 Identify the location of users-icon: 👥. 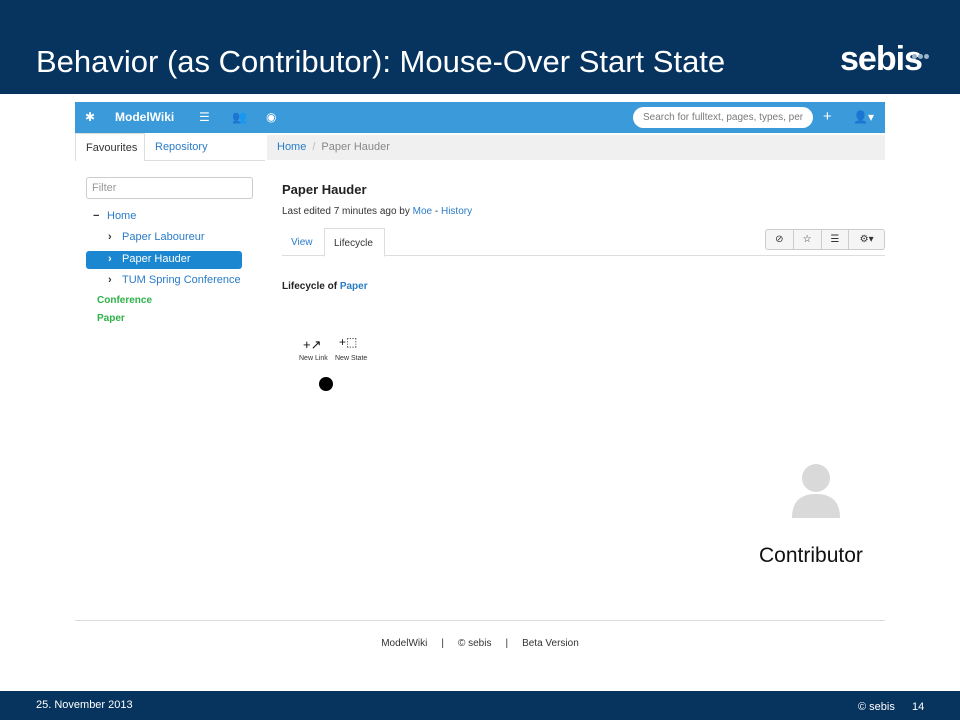
(239, 117).